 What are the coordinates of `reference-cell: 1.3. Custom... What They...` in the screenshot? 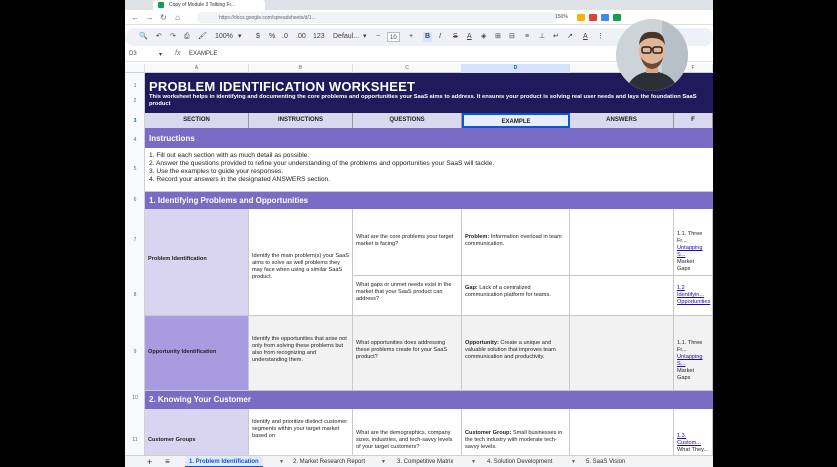 It's located at (693, 432).